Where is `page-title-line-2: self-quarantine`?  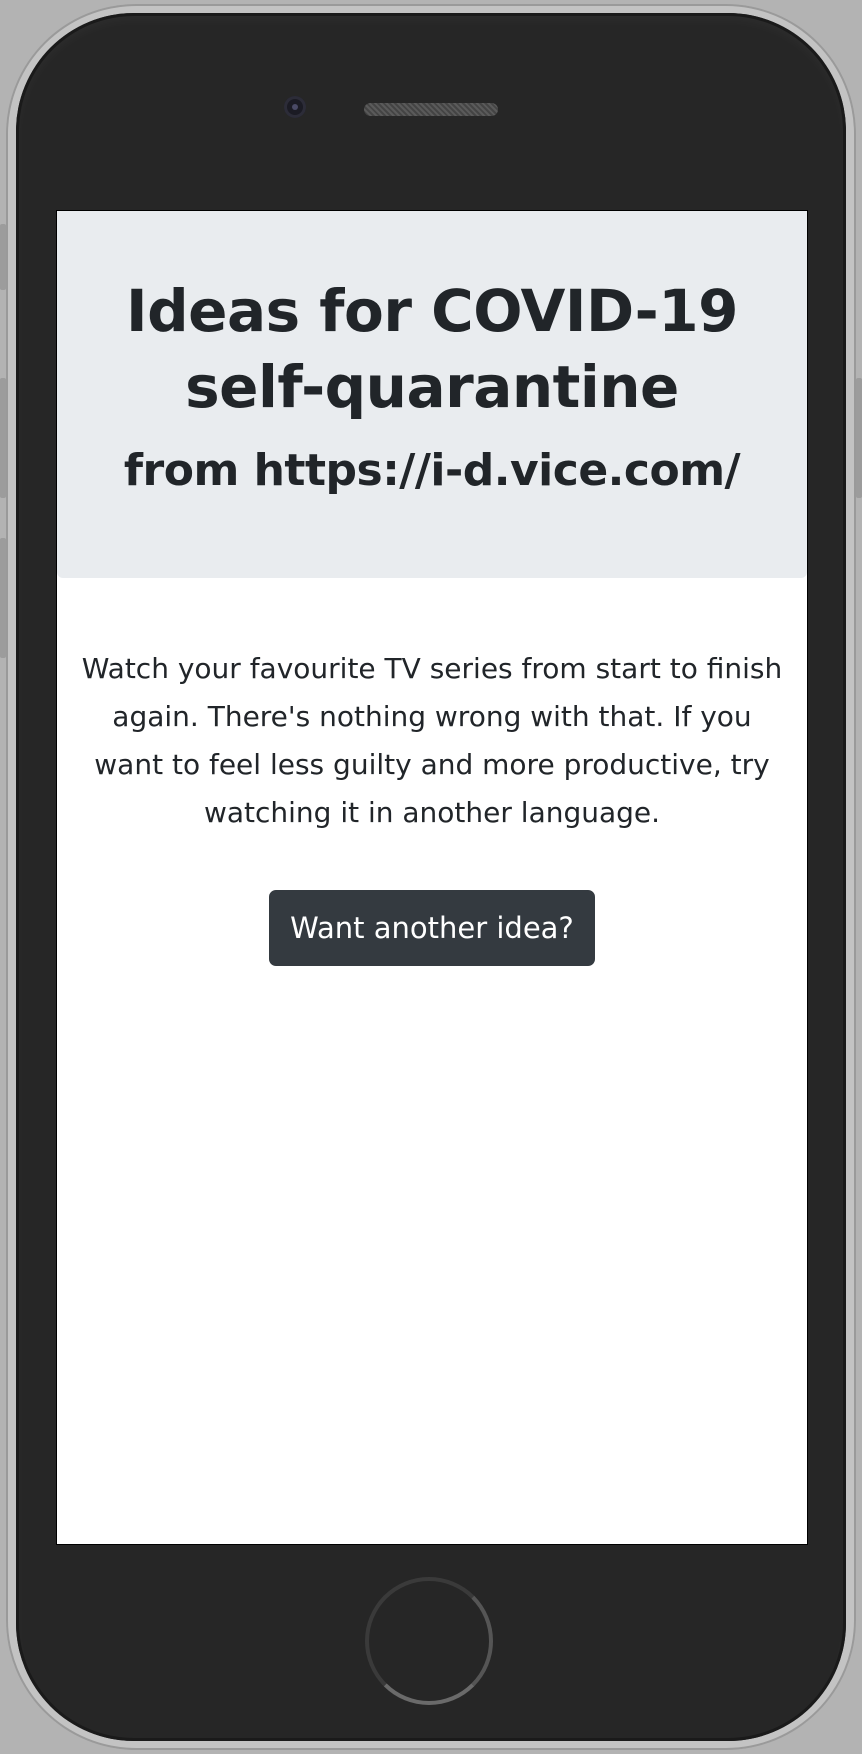 page-title-line-2: self-quarantine is located at coordinates (432, 387).